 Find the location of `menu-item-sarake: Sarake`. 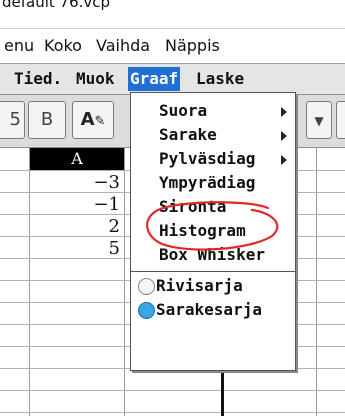

menu-item-sarake: Sarake is located at coordinates (213, 135).